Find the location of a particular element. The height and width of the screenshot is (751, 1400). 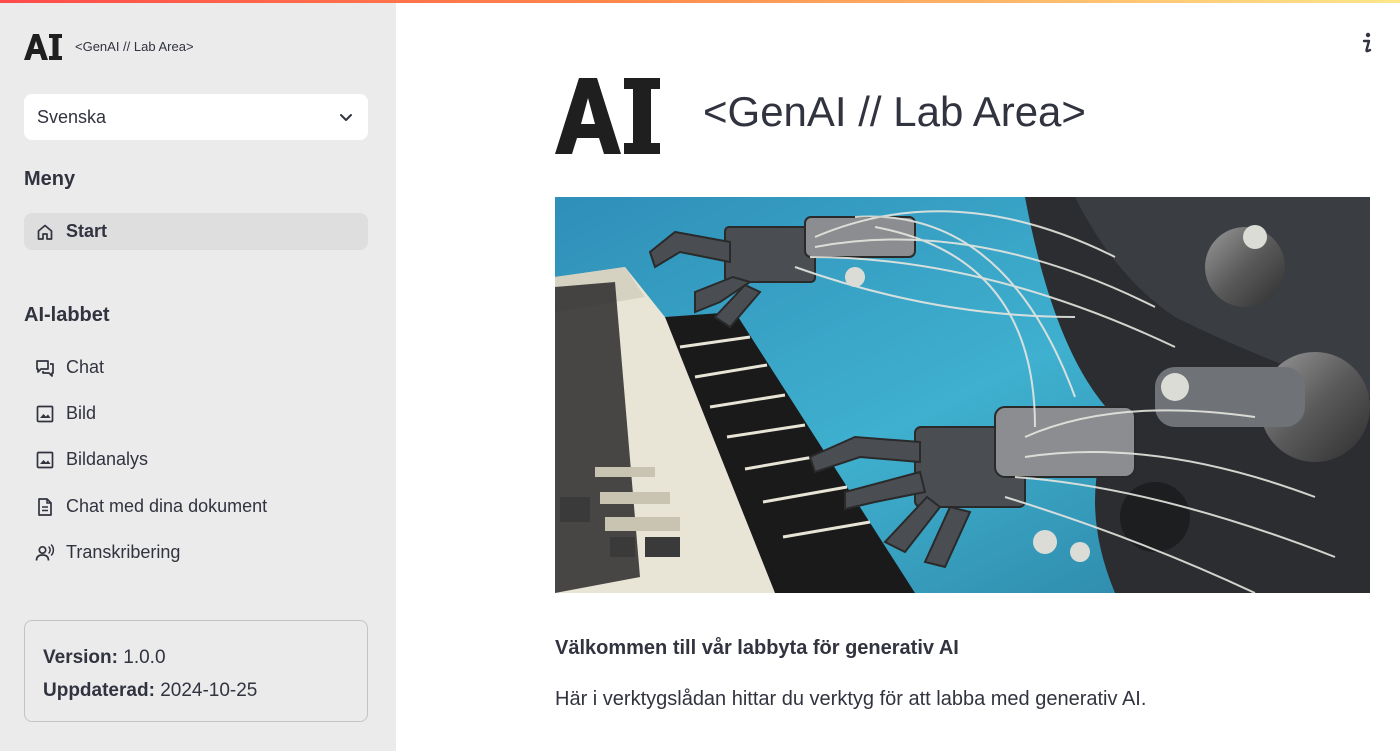

sidebar-item-bildanalys: Bildanalys is located at coordinates (196, 459).